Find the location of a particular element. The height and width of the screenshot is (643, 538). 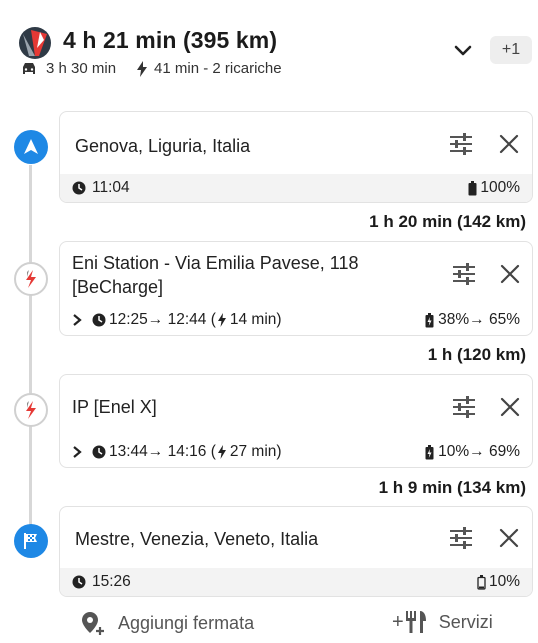

charge-duration: 14 min) is located at coordinates (255, 319).